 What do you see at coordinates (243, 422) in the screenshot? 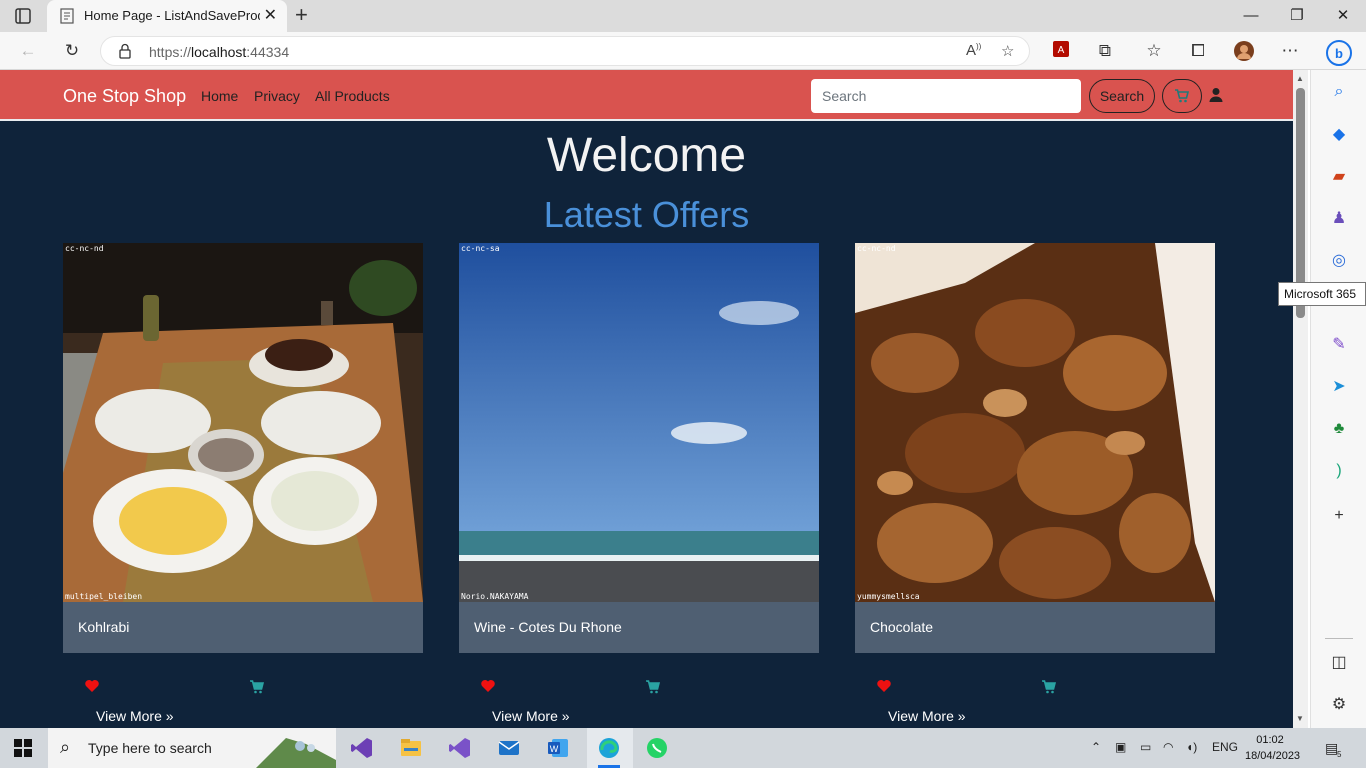
I see `product-image: cc-nc-nd multipel_bleiben` at bounding box center [243, 422].